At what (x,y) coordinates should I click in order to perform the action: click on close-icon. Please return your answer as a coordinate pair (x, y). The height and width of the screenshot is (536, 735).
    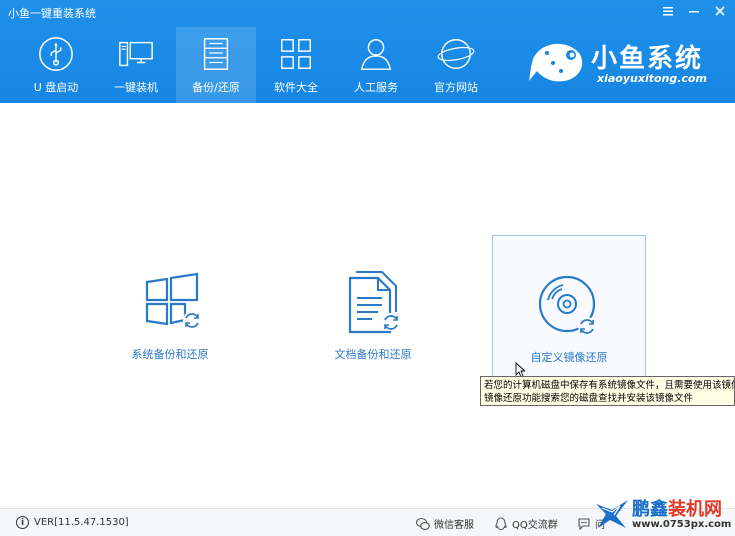
    Looking at the image, I should click on (720, 11).